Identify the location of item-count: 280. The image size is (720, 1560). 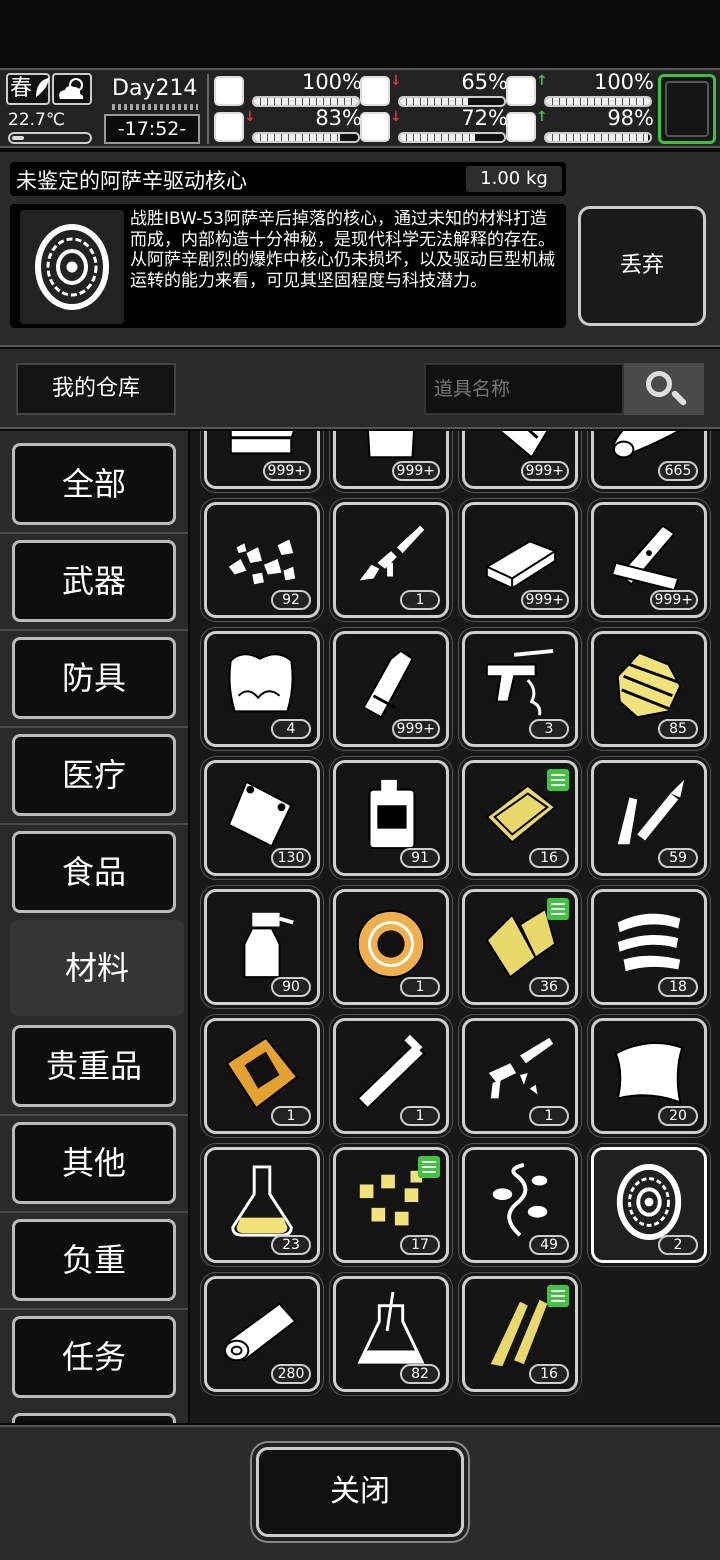
(291, 1374).